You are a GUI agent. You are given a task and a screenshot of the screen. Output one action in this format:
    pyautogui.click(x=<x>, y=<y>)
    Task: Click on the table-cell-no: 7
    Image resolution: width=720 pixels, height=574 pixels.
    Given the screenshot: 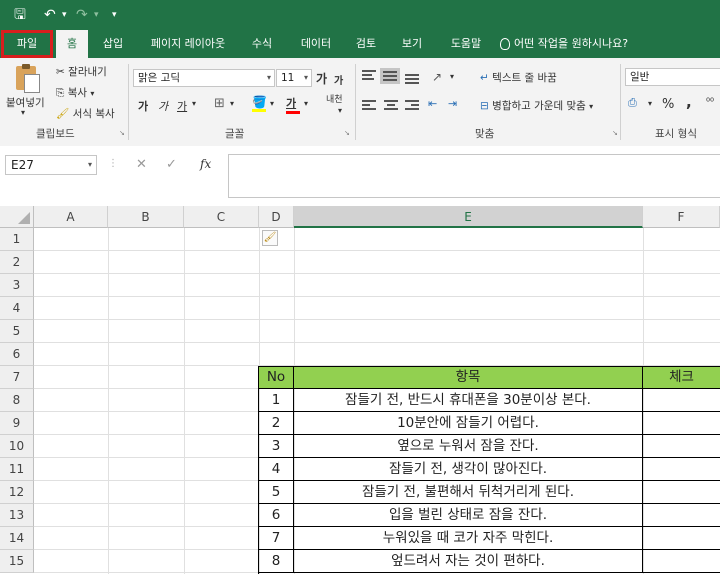 What is the action you would take?
    pyautogui.click(x=276, y=538)
    